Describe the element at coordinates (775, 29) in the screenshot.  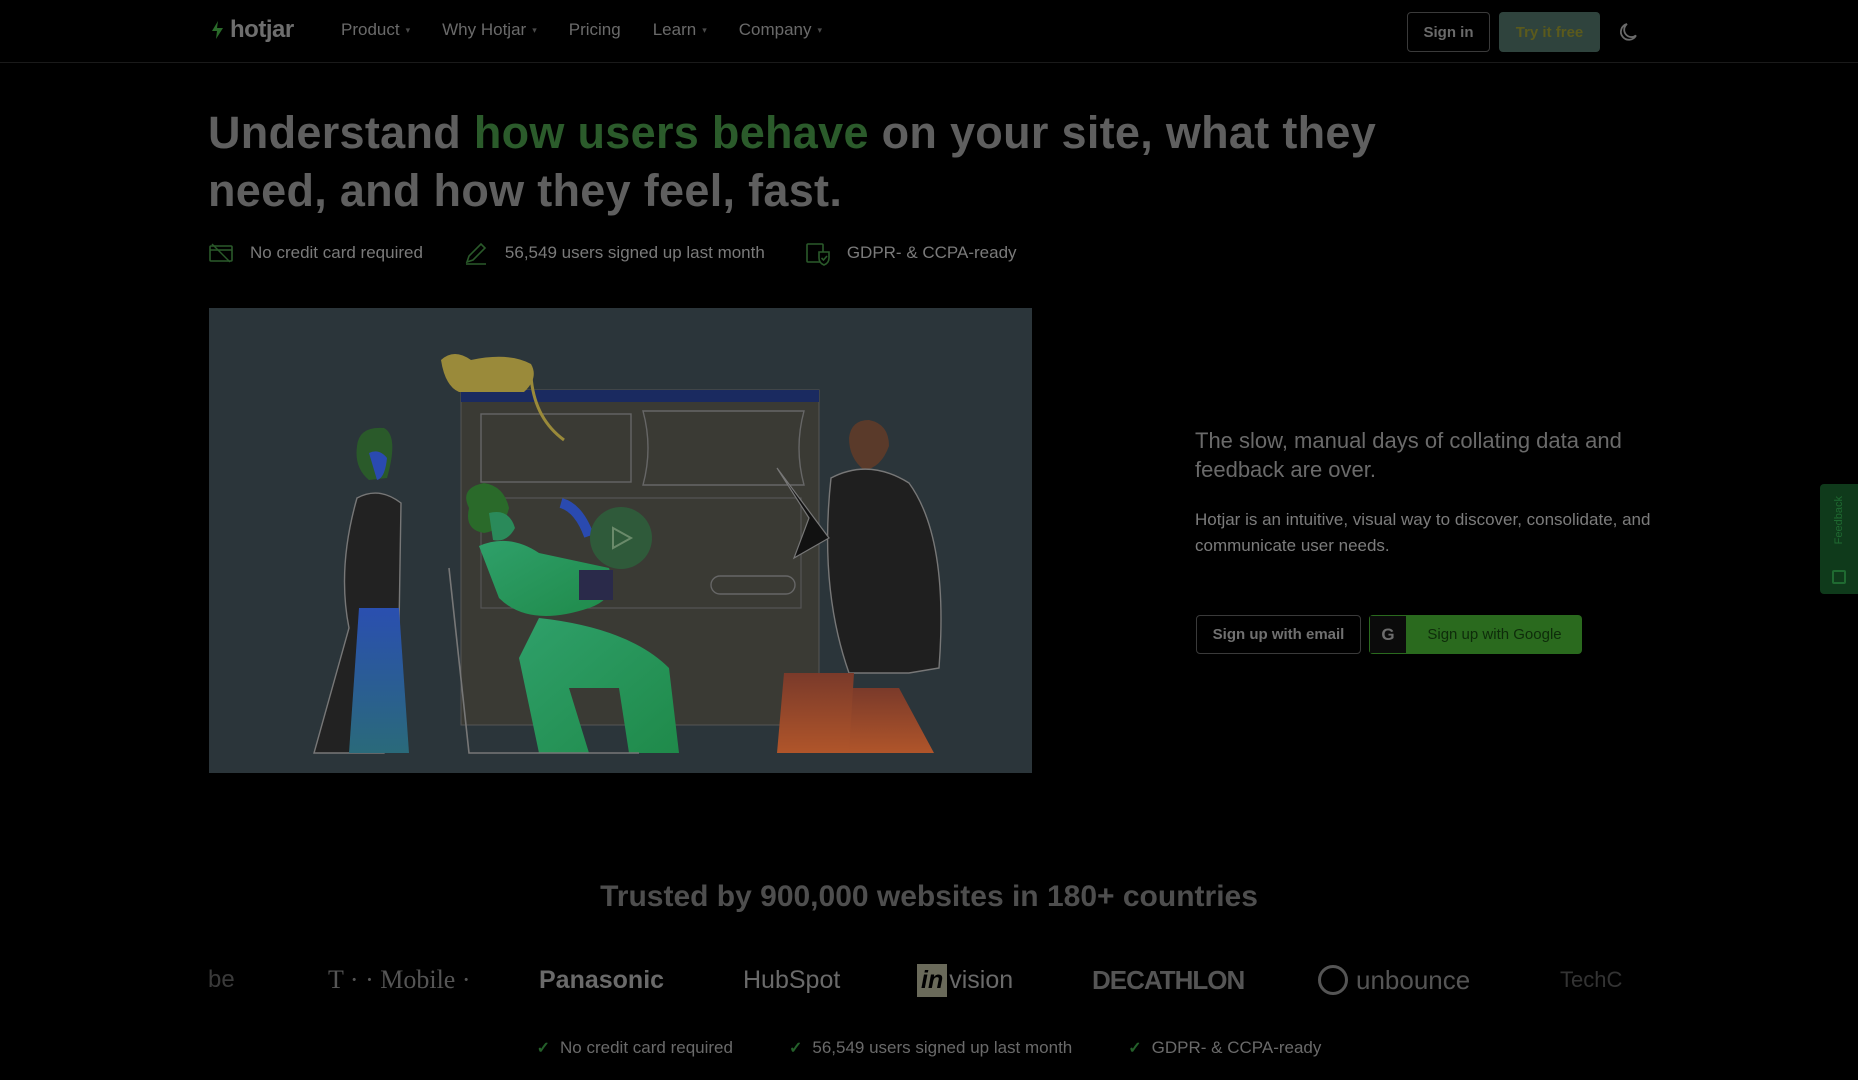
I see `menu-label: Company` at that location.